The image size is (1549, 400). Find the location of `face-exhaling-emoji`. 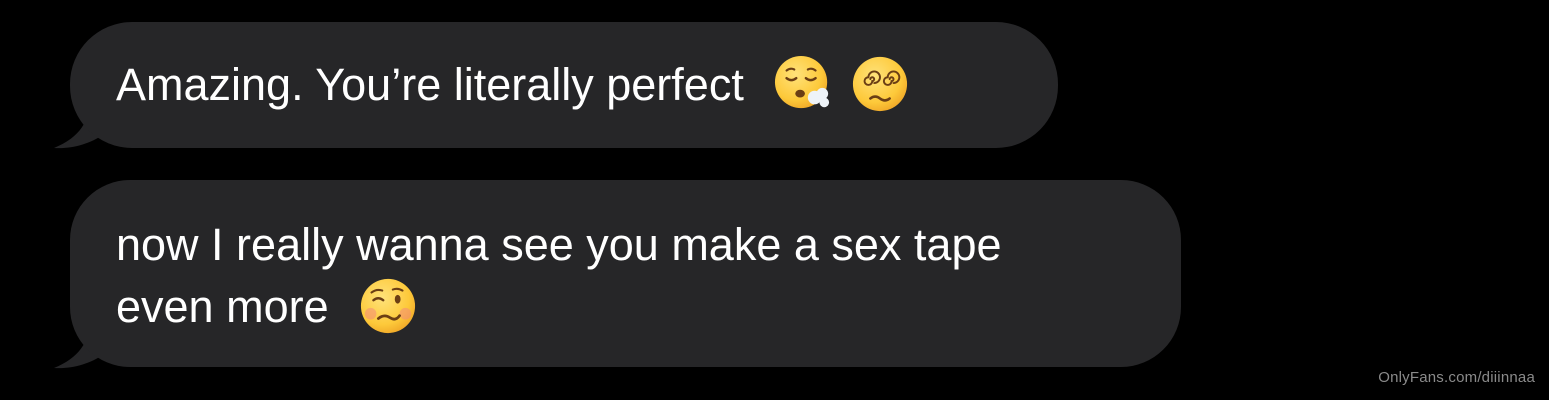

face-exhaling-emoji is located at coordinates (802, 82).